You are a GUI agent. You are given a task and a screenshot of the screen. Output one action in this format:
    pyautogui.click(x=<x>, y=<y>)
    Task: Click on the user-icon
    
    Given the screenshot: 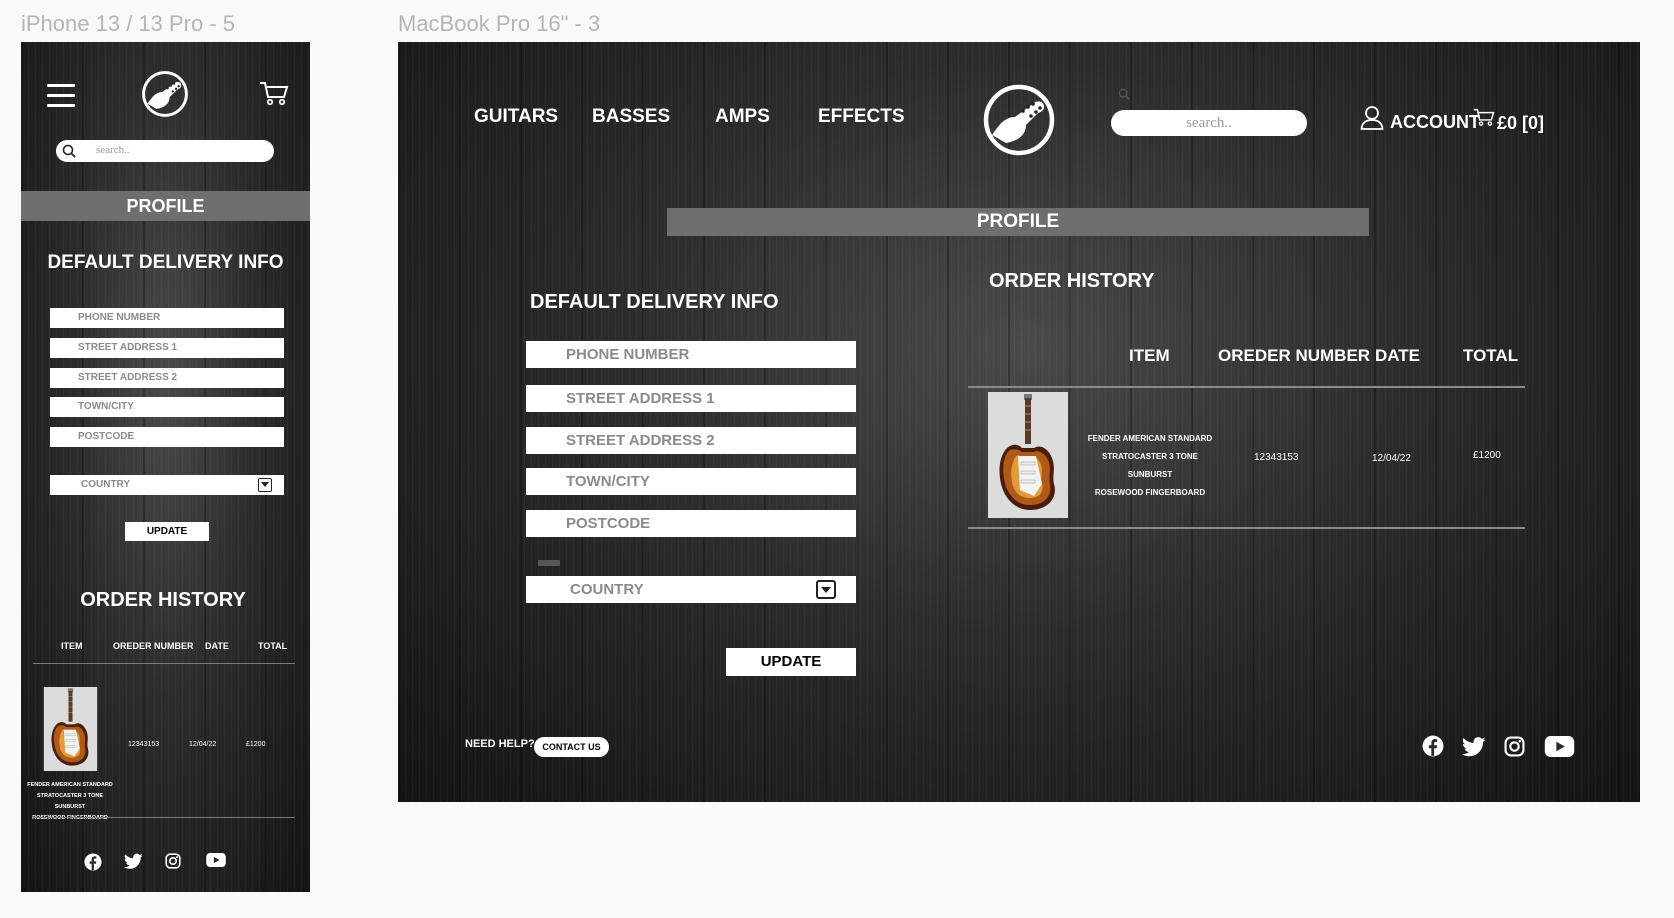 What is the action you would take?
    pyautogui.click(x=1372, y=118)
    